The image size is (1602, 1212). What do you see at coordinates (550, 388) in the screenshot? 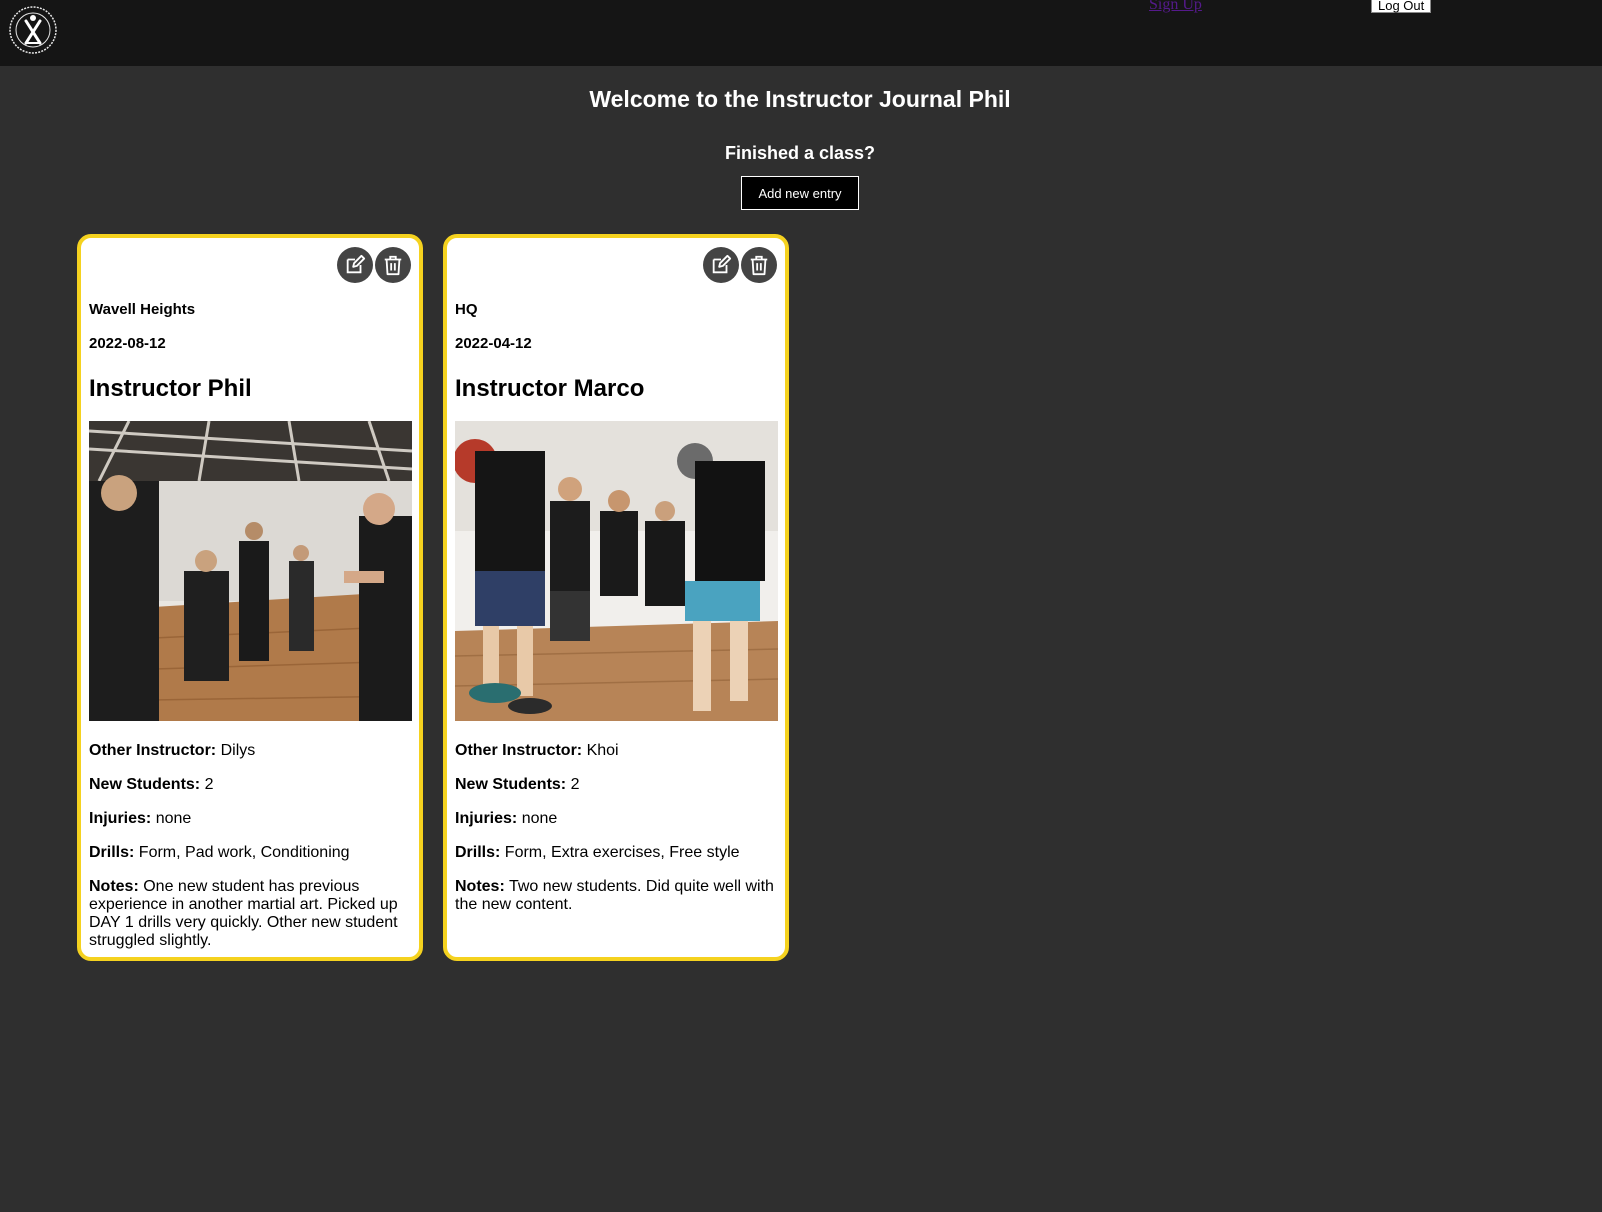
I see `instructor-name: Instructor Marco` at bounding box center [550, 388].